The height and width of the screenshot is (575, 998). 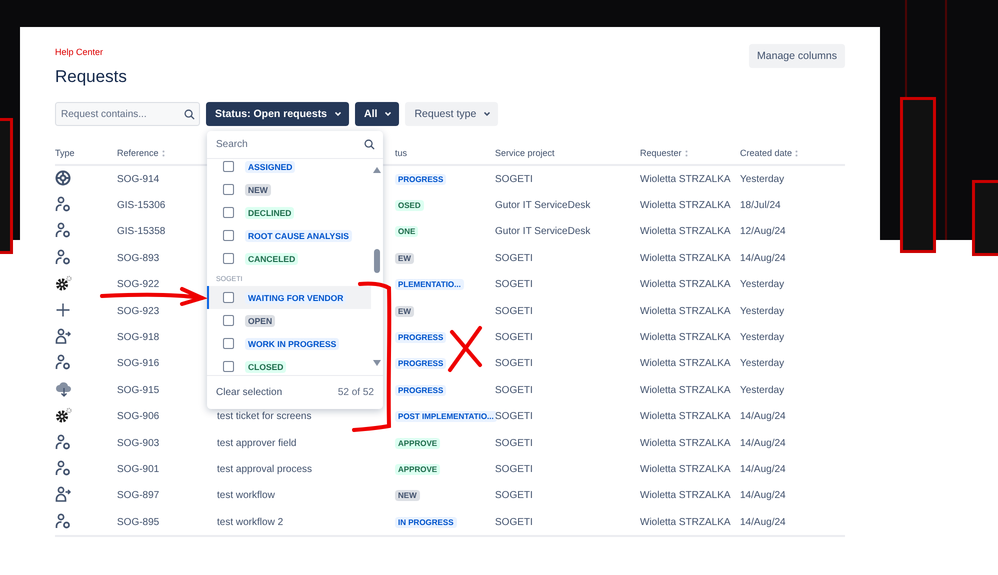 I want to click on summary-text: test workflow, so click(x=246, y=496).